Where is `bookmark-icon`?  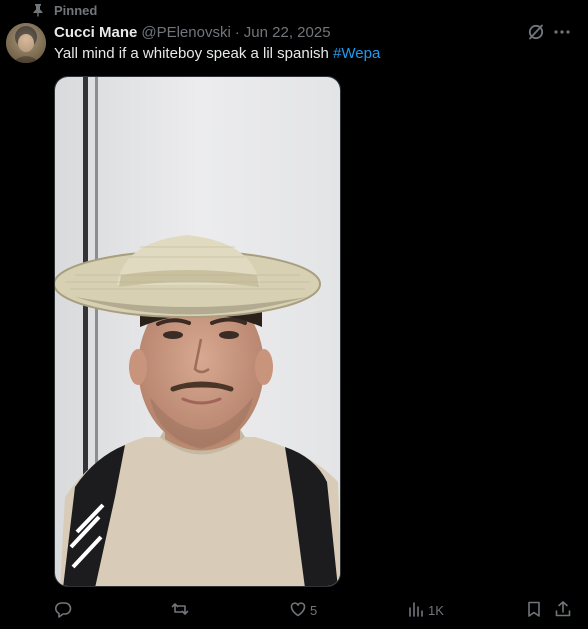 bookmark-icon is located at coordinates (534, 610).